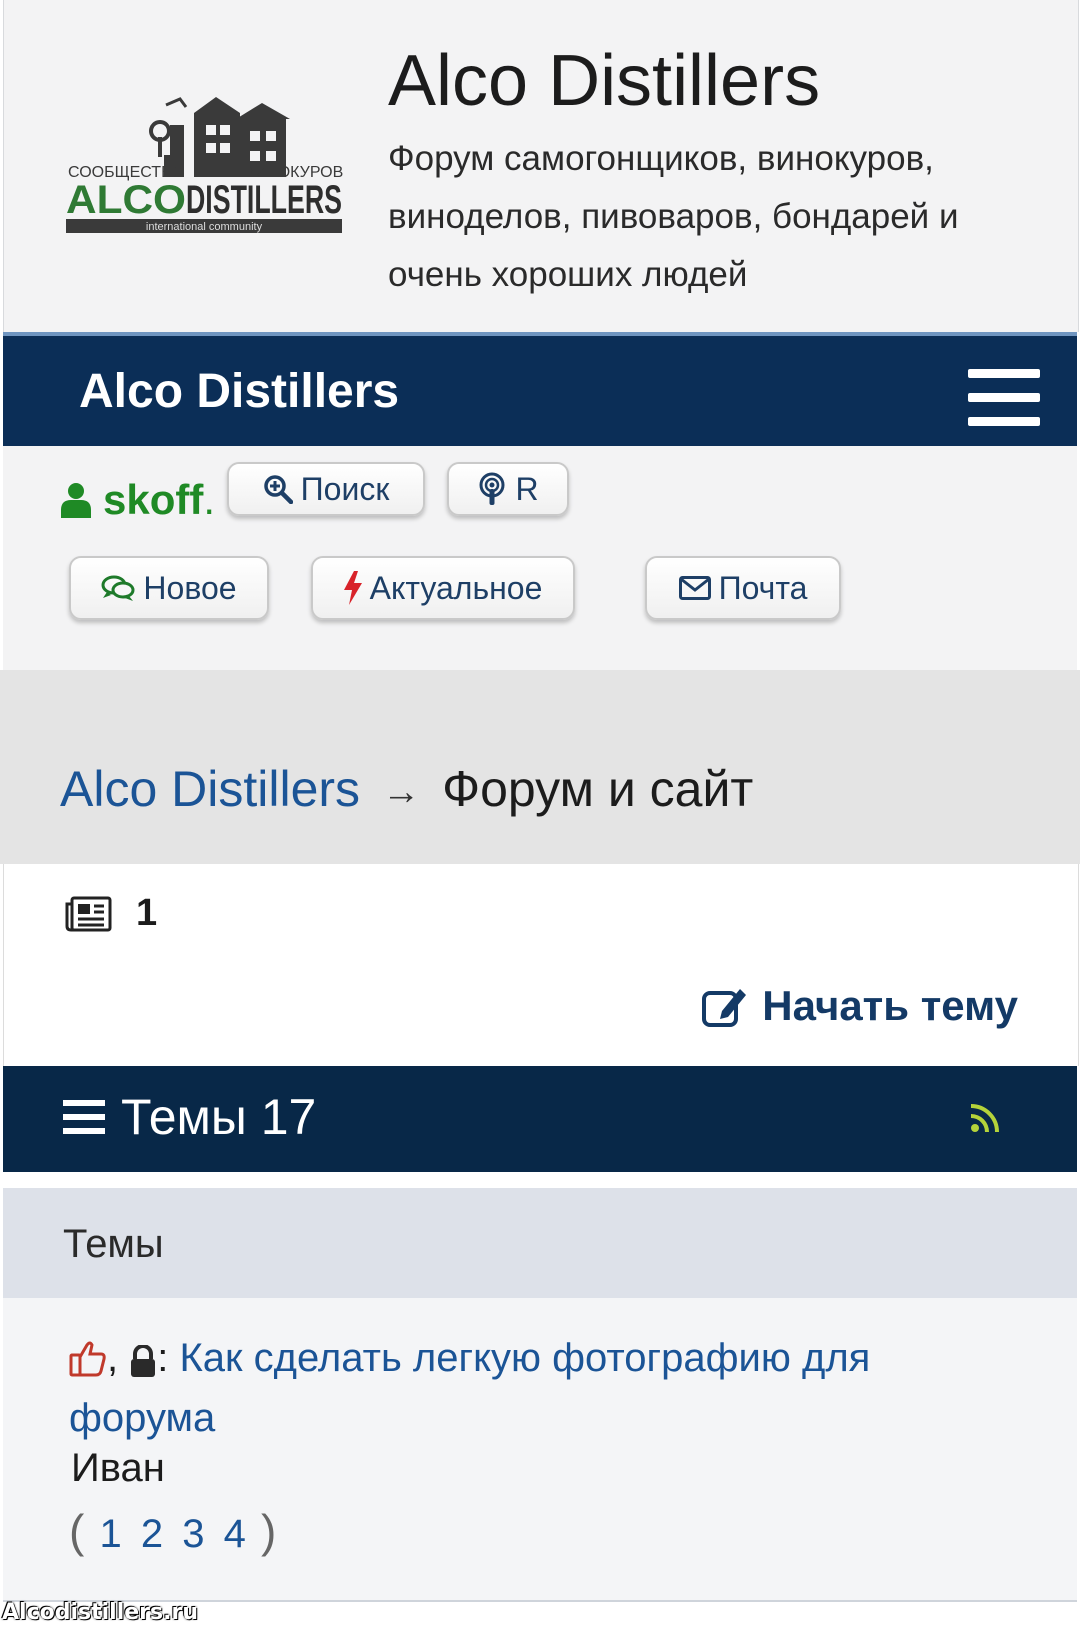  What do you see at coordinates (352, 588) in the screenshot?
I see `bolt-icon` at bounding box center [352, 588].